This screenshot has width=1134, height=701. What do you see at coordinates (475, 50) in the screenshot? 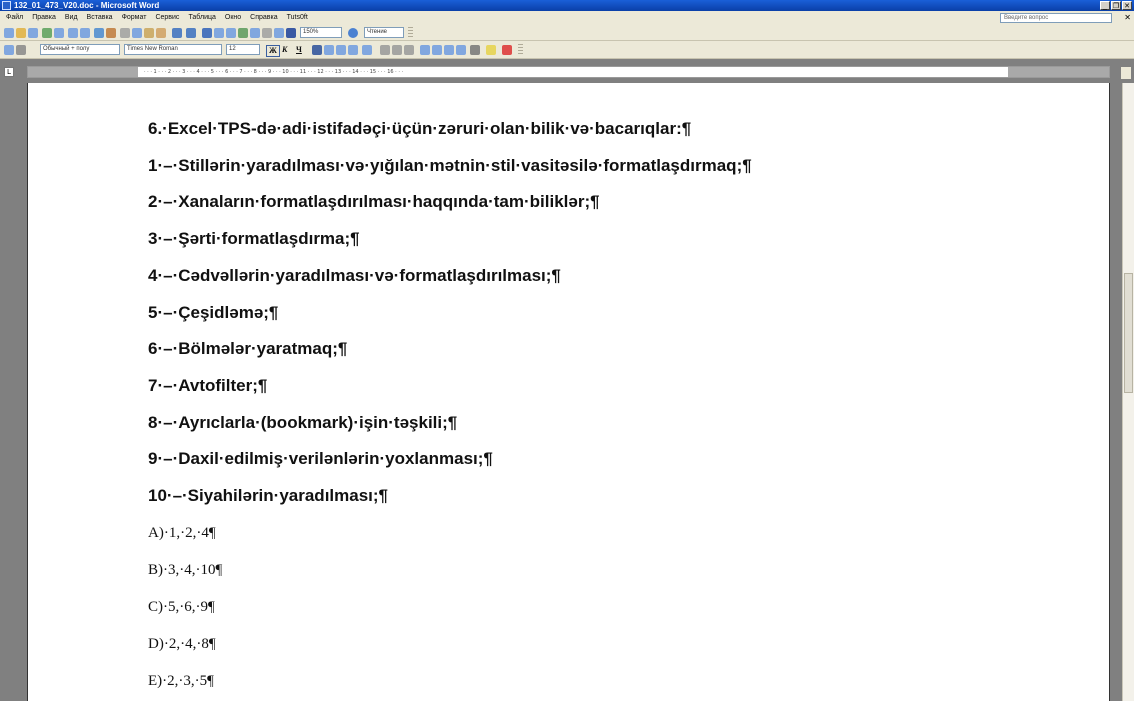
I see `borders-icon` at bounding box center [475, 50].